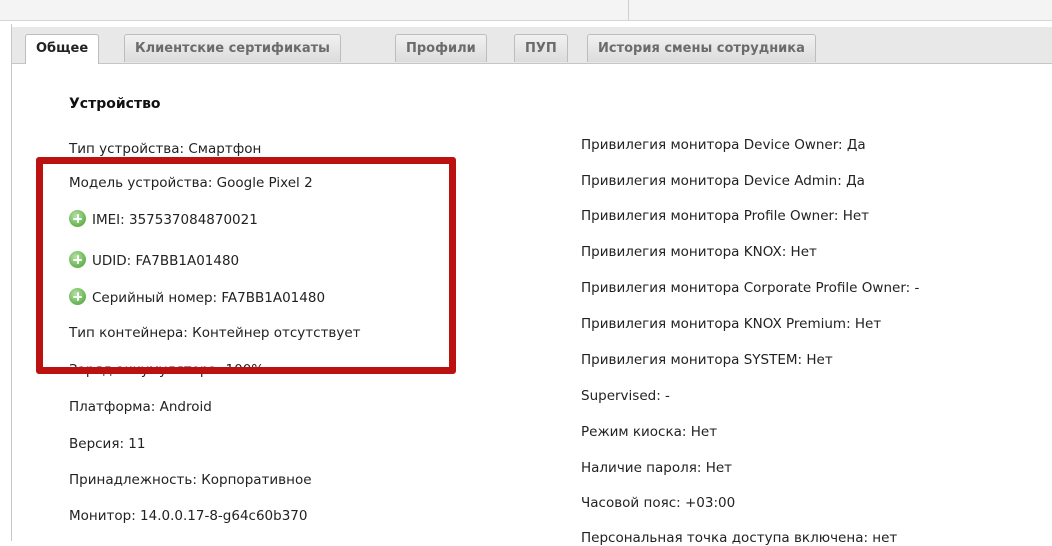 The width and height of the screenshot is (1052, 546). What do you see at coordinates (232, 48) in the screenshot?
I see `tab-client-certificates: Клиентские сертификаты` at bounding box center [232, 48].